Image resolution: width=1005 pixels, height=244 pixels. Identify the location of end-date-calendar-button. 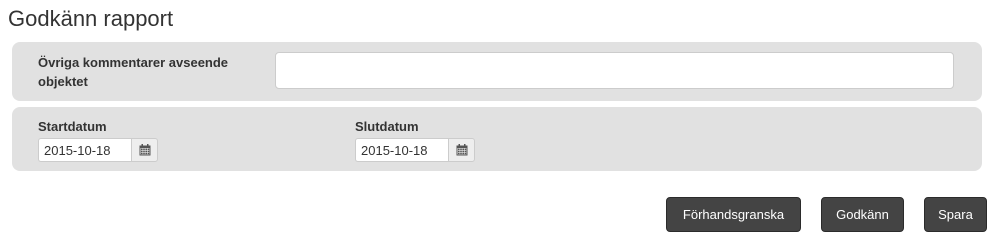
(461, 150).